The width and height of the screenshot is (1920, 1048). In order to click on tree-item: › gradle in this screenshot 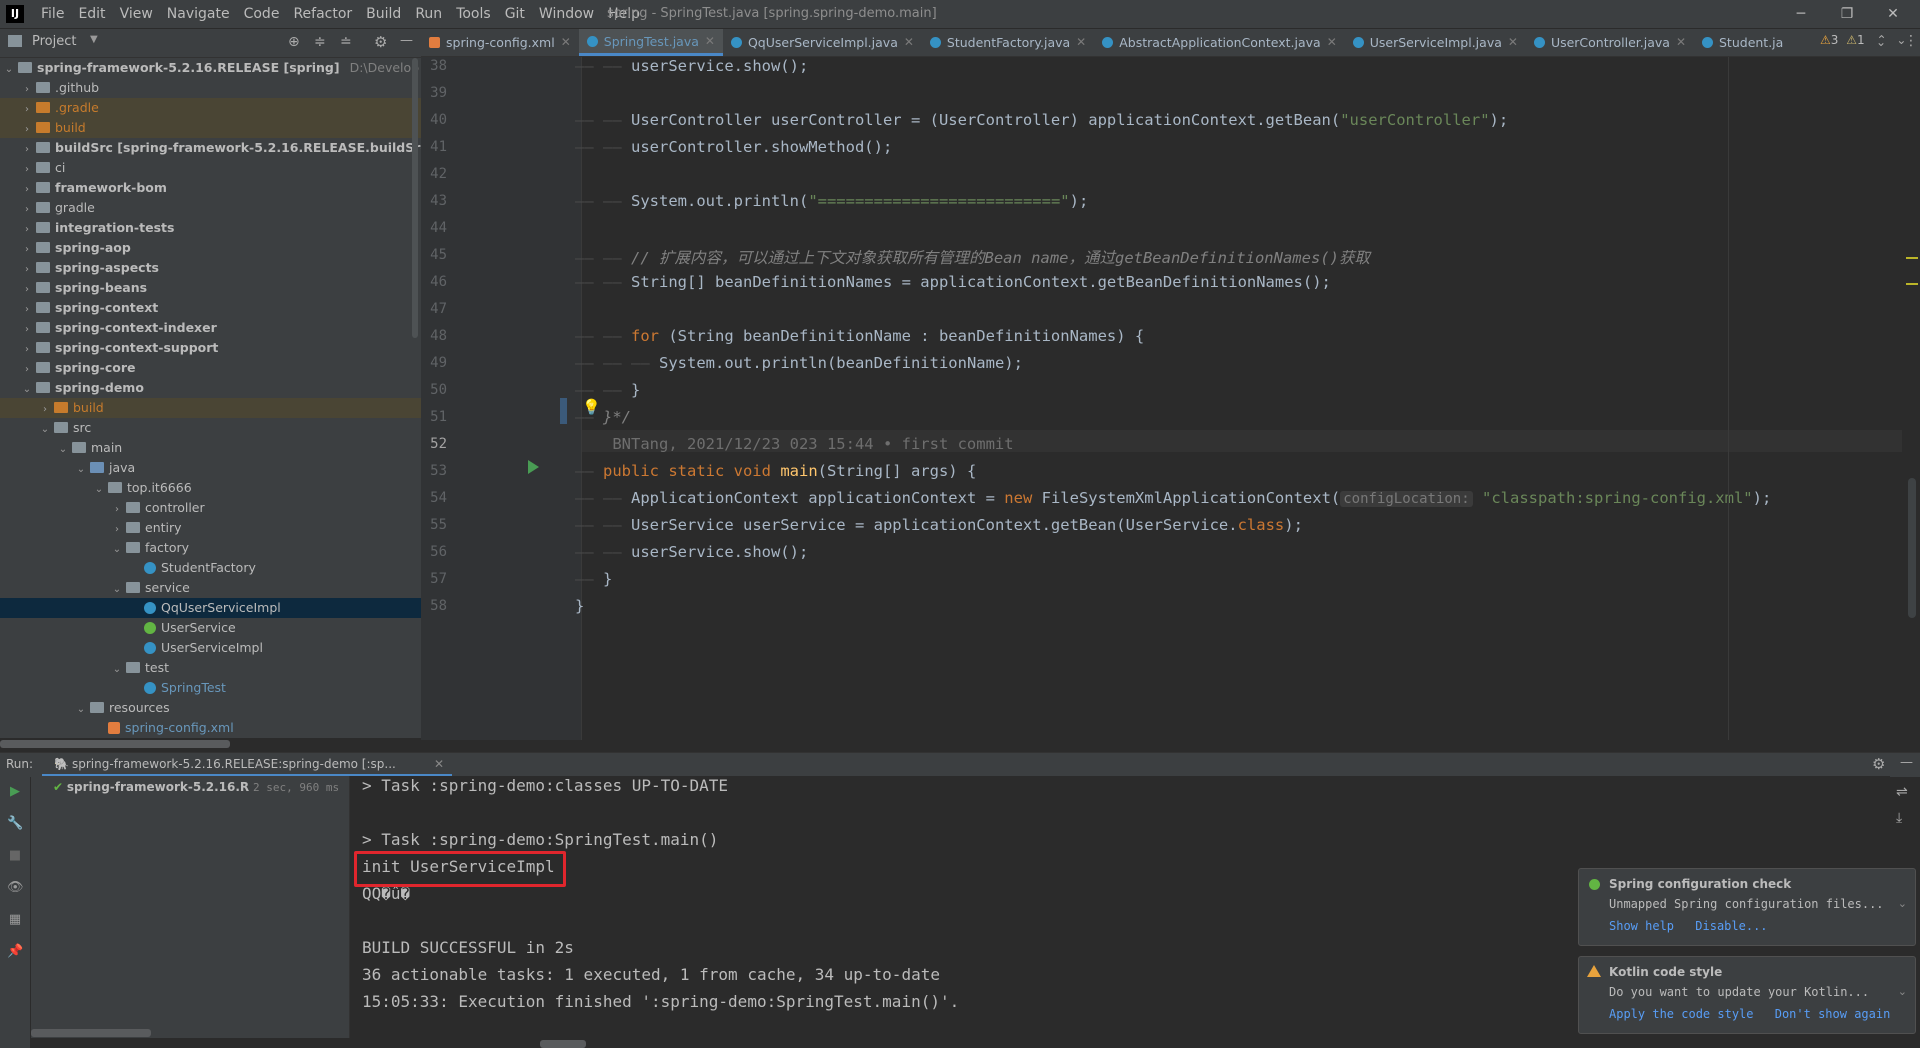, I will do `click(210, 208)`.